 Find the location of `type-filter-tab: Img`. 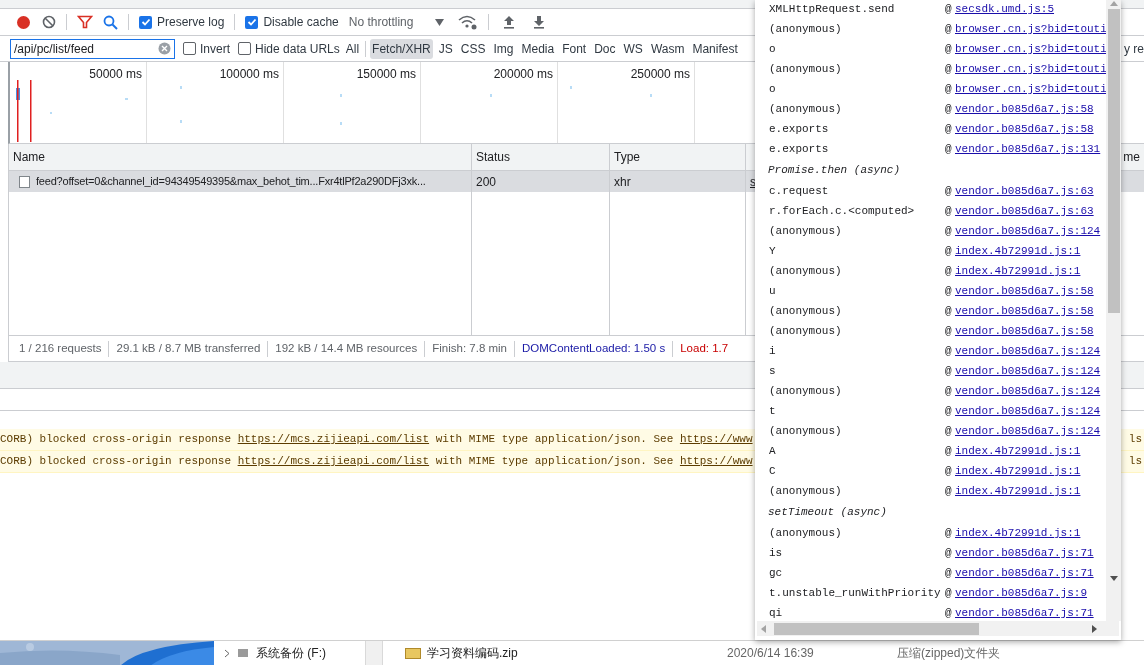

type-filter-tab: Img is located at coordinates (503, 48).